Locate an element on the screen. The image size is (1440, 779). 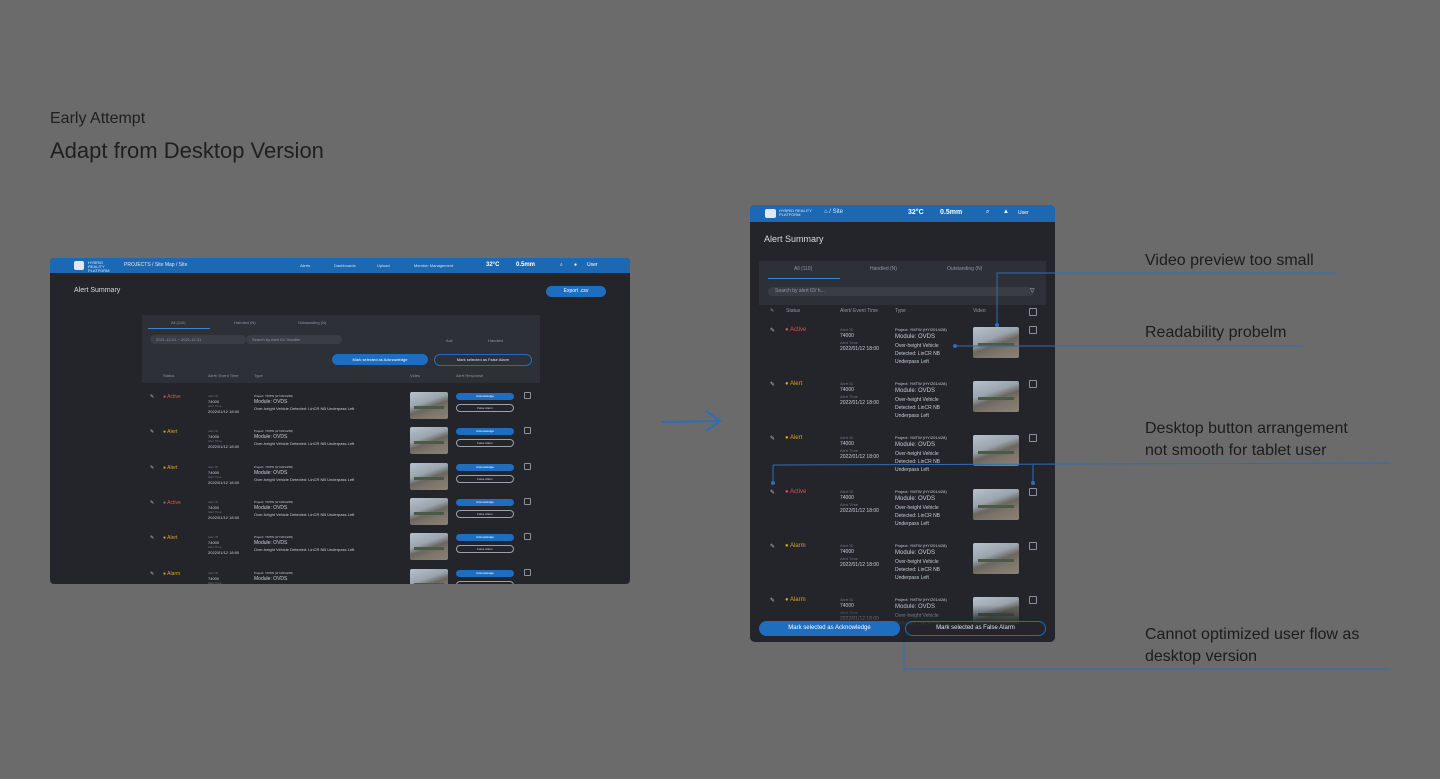
annotation-readability: Readability probelm is located at coordinates (1216, 332).